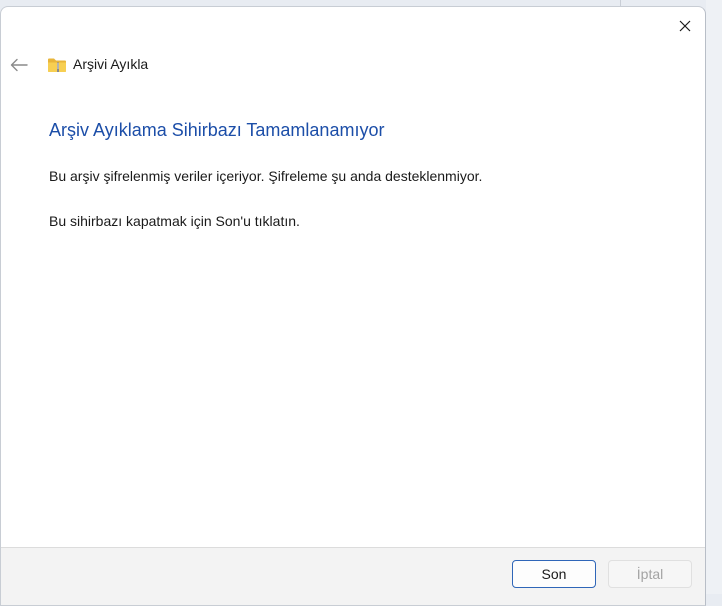 Image resolution: width=722 pixels, height=606 pixels. I want to click on button-bar: Son İptal, so click(353, 576).